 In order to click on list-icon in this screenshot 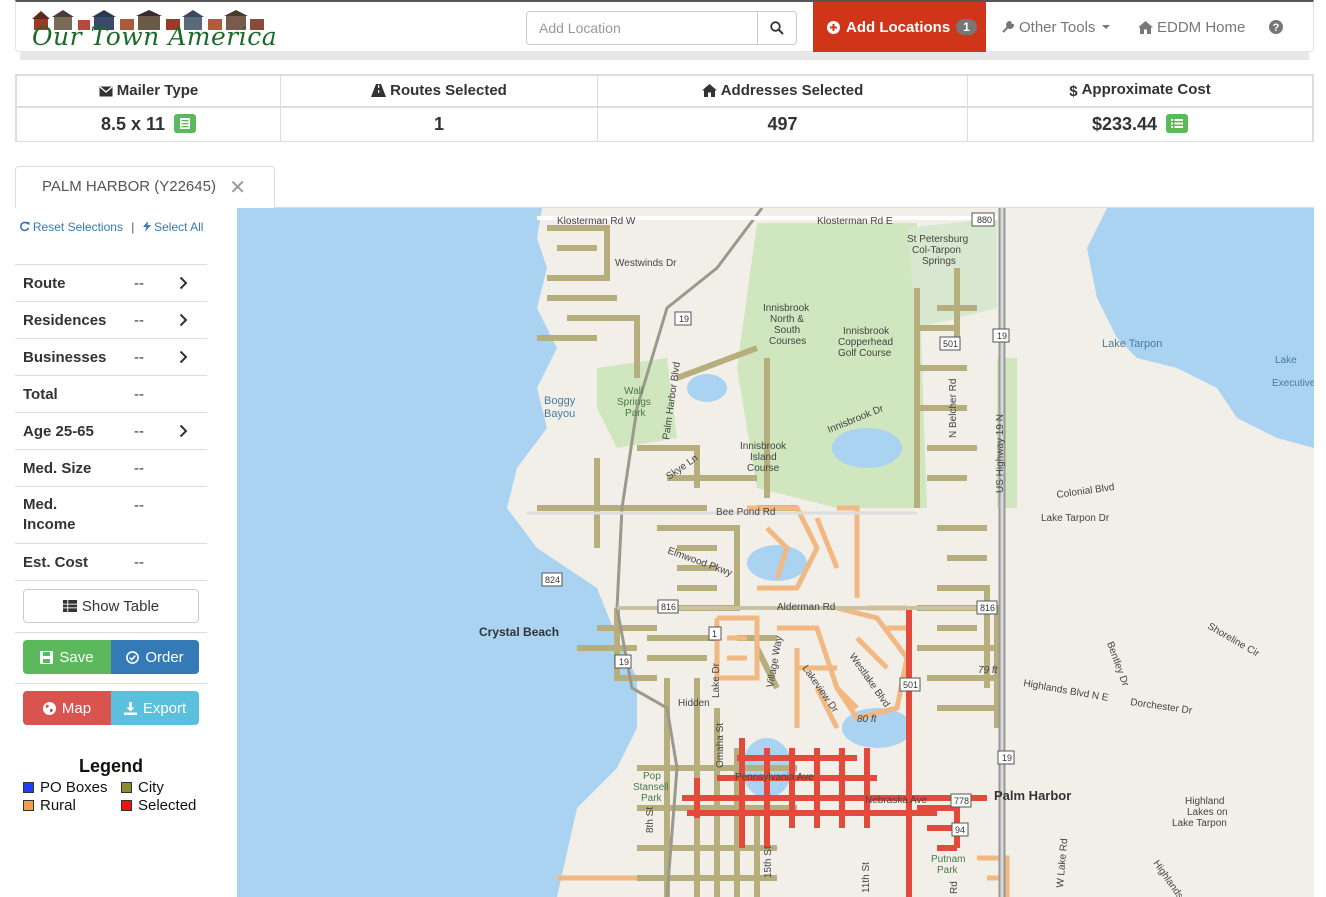, I will do `click(1177, 123)`.